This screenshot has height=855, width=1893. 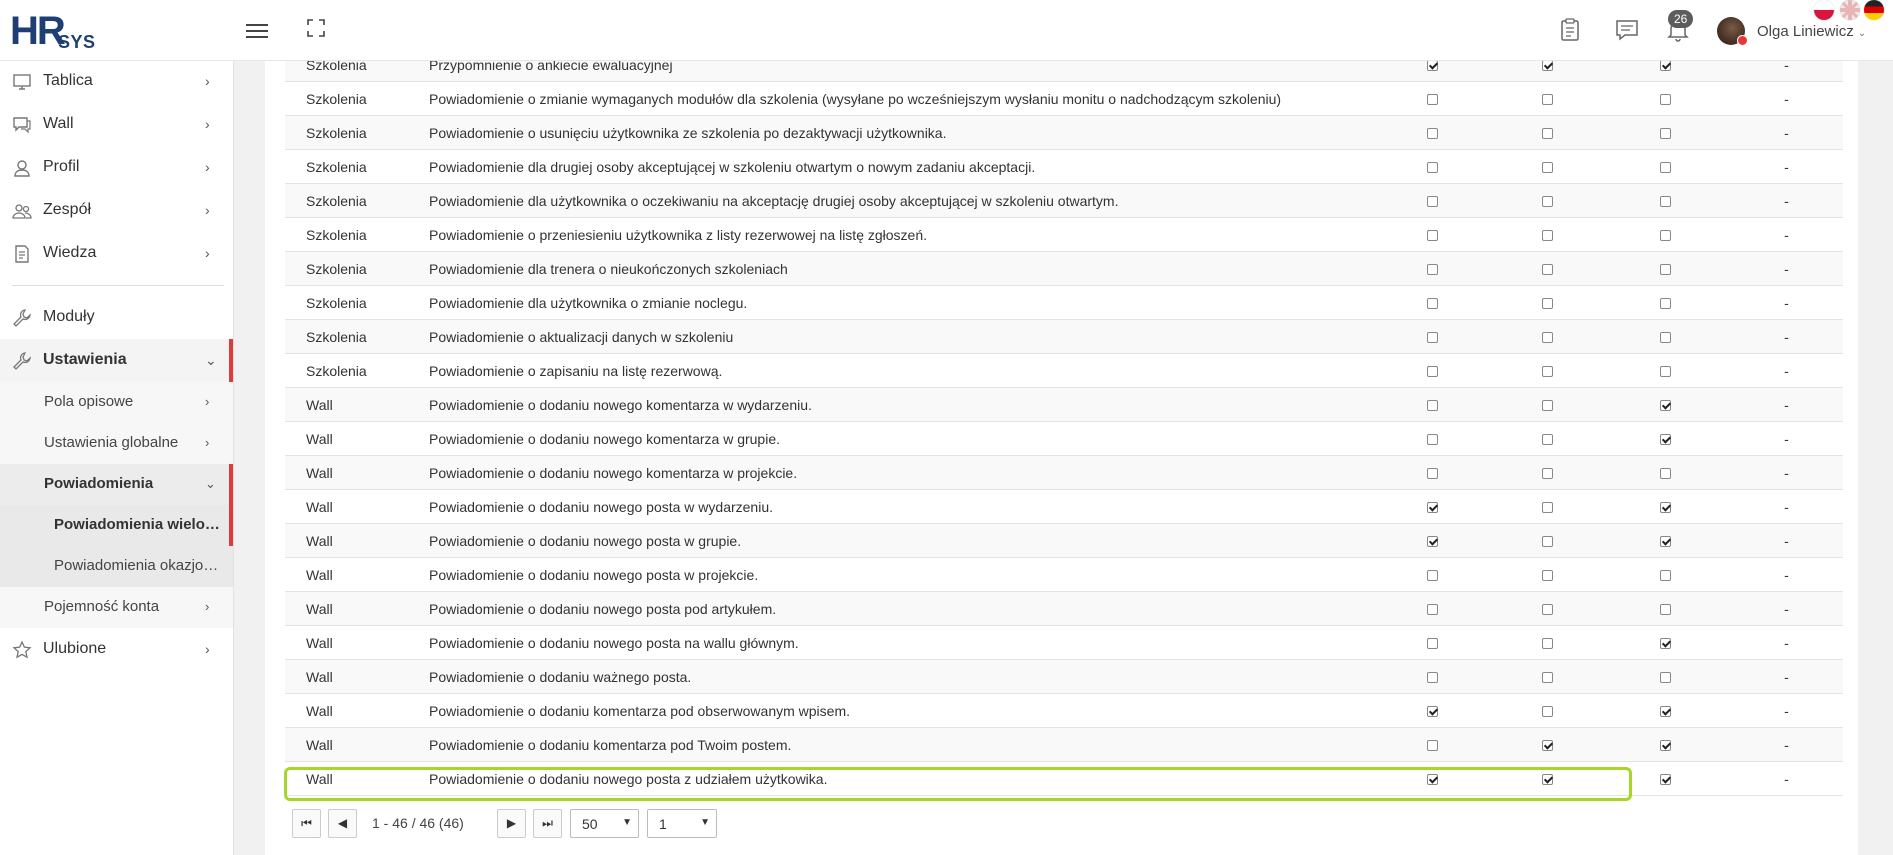 I want to click on fullscreen-icon, so click(x=316, y=28).